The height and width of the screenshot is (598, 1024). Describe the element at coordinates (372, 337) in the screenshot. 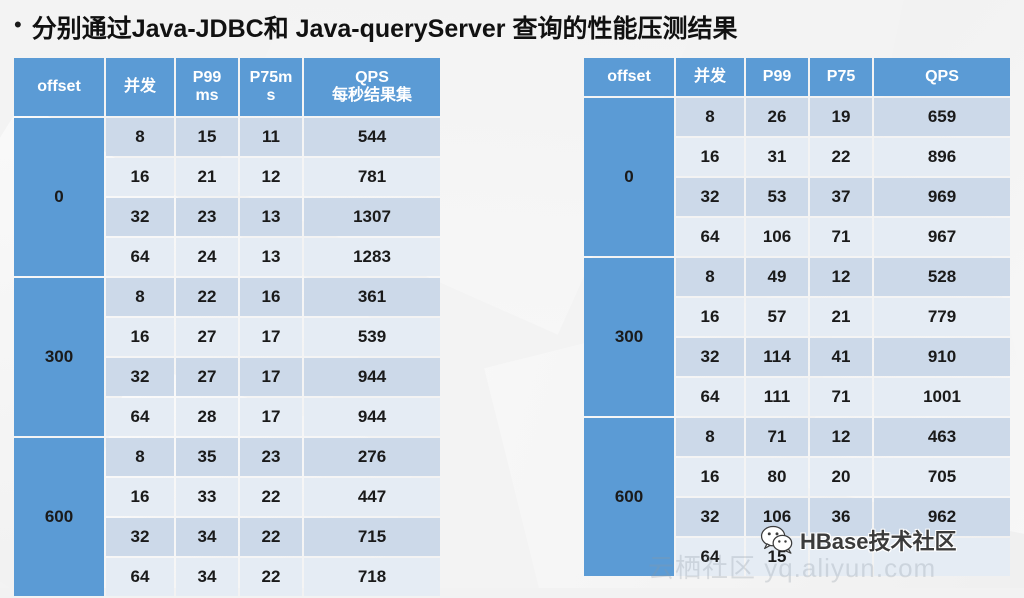

I see `cell-qps: 539` at that location.